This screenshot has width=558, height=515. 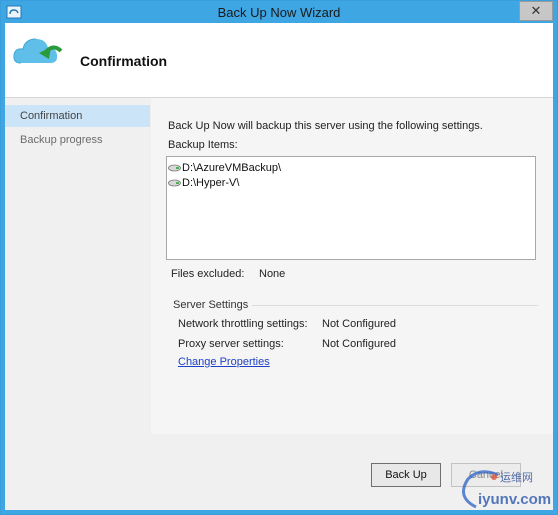 What do you see at coordinates (272, 274) in the screenshot?
I see `files-excluded-value: None` at bounding box center [272, 274].